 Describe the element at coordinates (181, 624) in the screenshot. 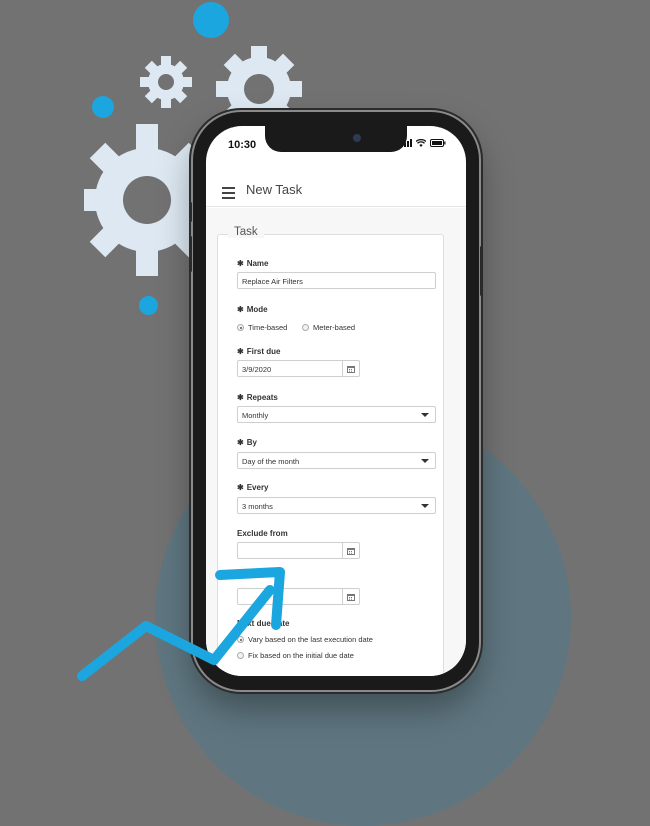

I see `trend-arrow-icon` at that location.